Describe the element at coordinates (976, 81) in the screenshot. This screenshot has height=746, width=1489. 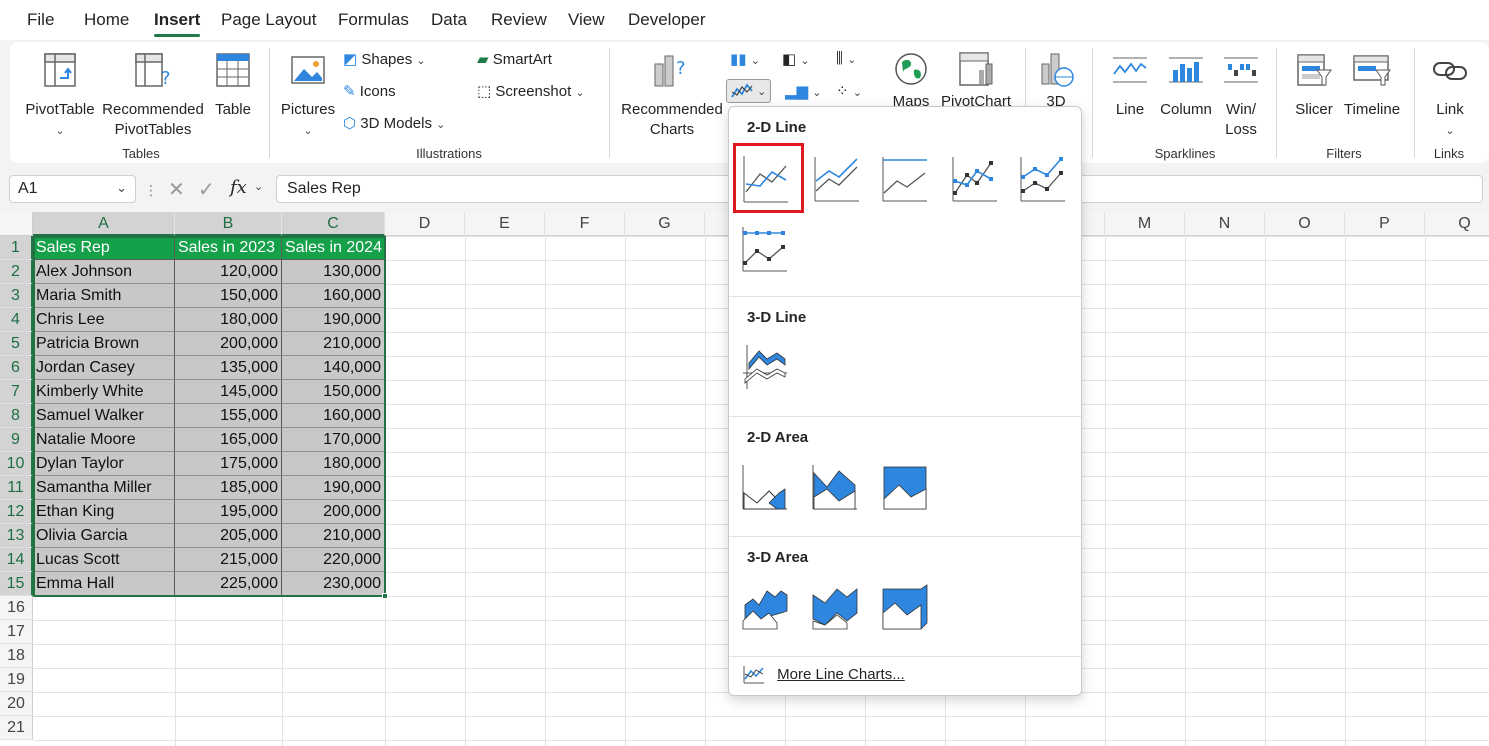
I see `pivotchart-button: PivotChart` at that location.